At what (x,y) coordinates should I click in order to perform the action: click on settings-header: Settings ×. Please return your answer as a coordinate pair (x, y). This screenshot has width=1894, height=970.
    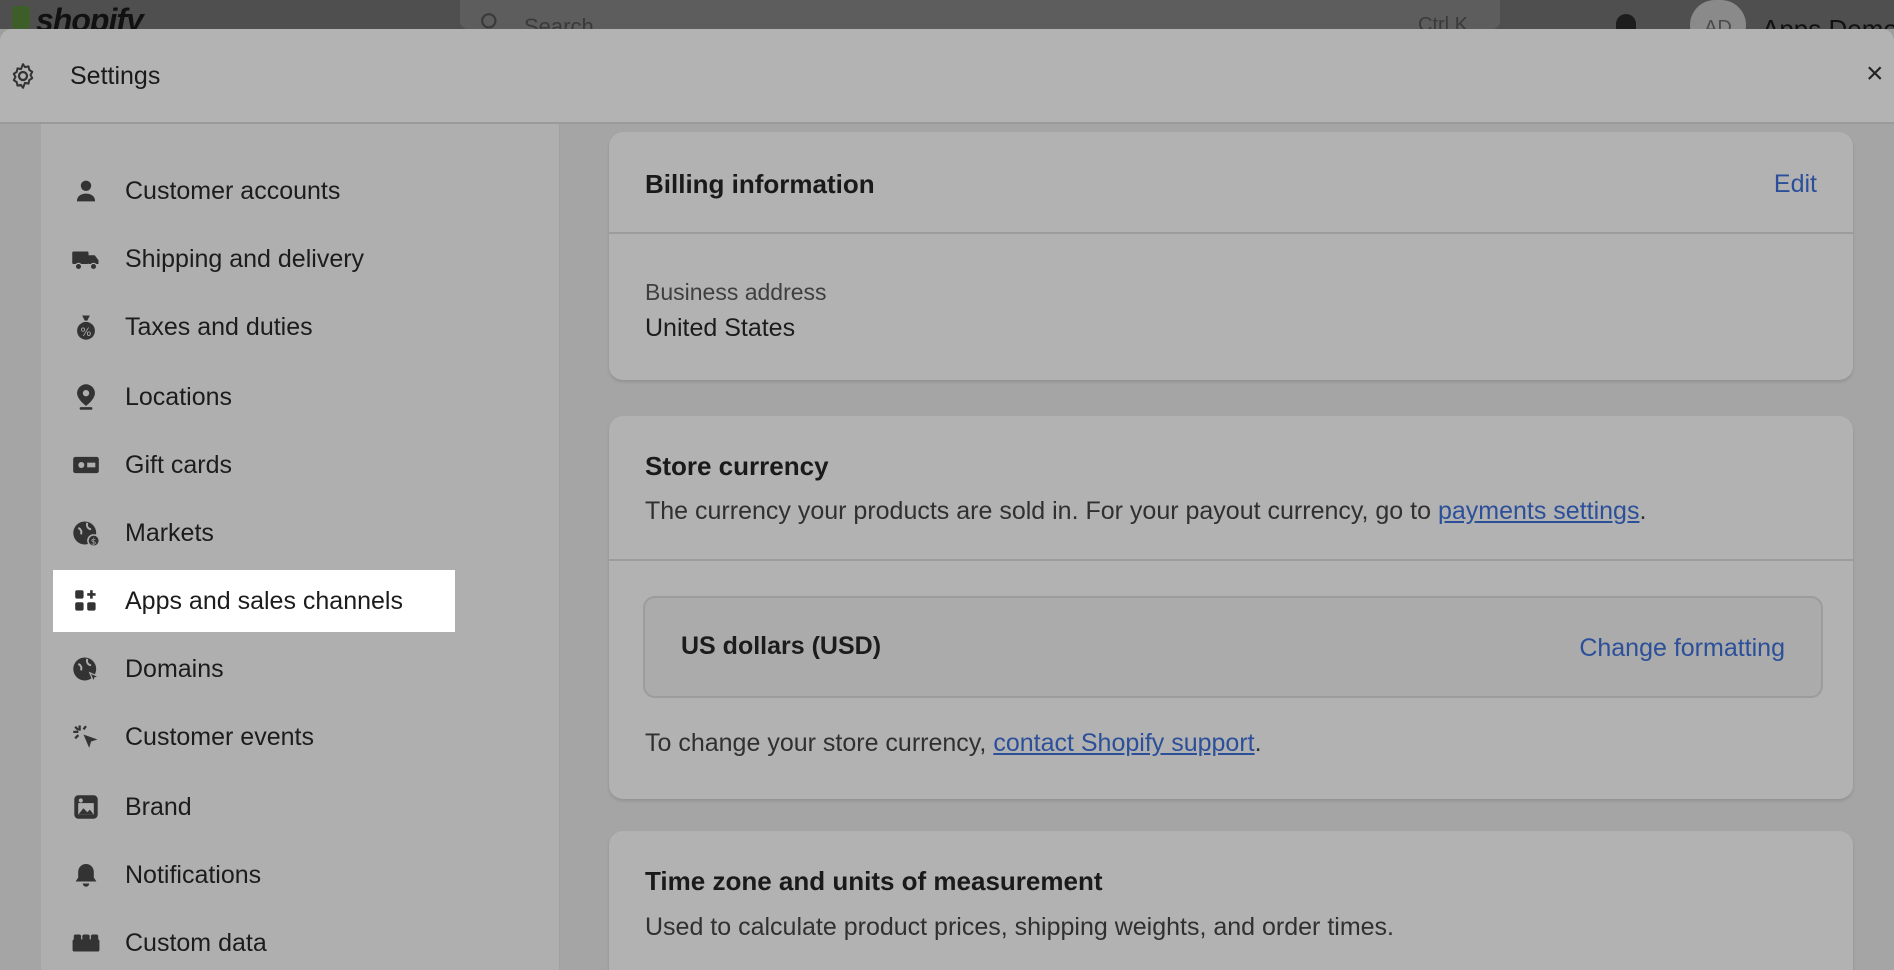
    Looking at the image, I should click on (947, 76).